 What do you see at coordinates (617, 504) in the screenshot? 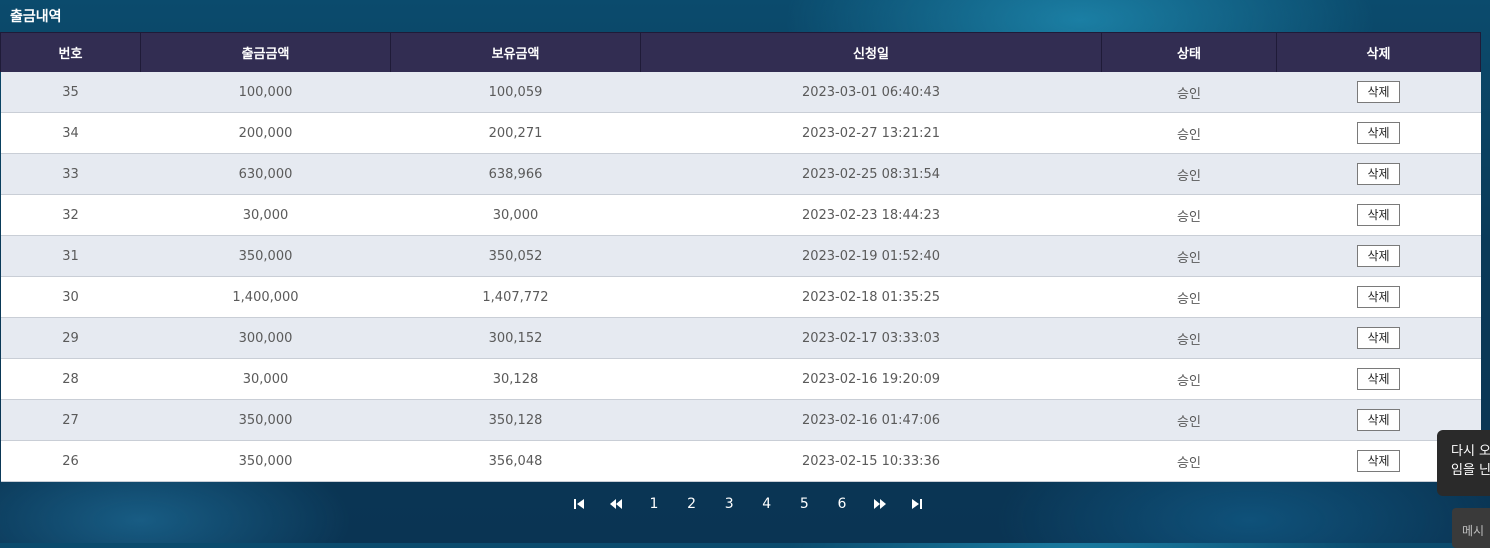
I see `previous-page-icon` at bounding box center [617, 504].